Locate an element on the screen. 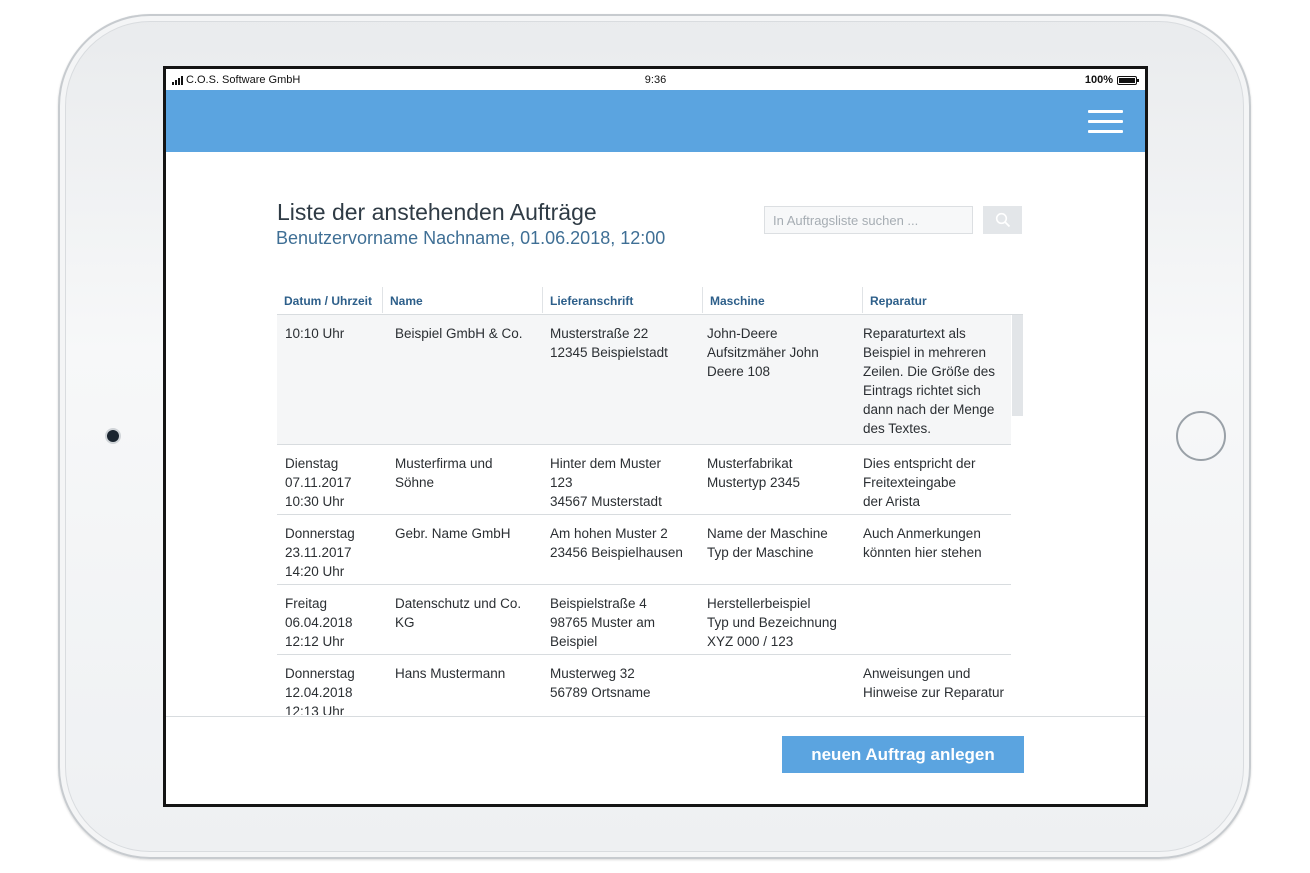 The height and width of the screenshot is (873, 1310). cell-name: Beispiel GmbH & Co. is located at coordinates (459, 333).